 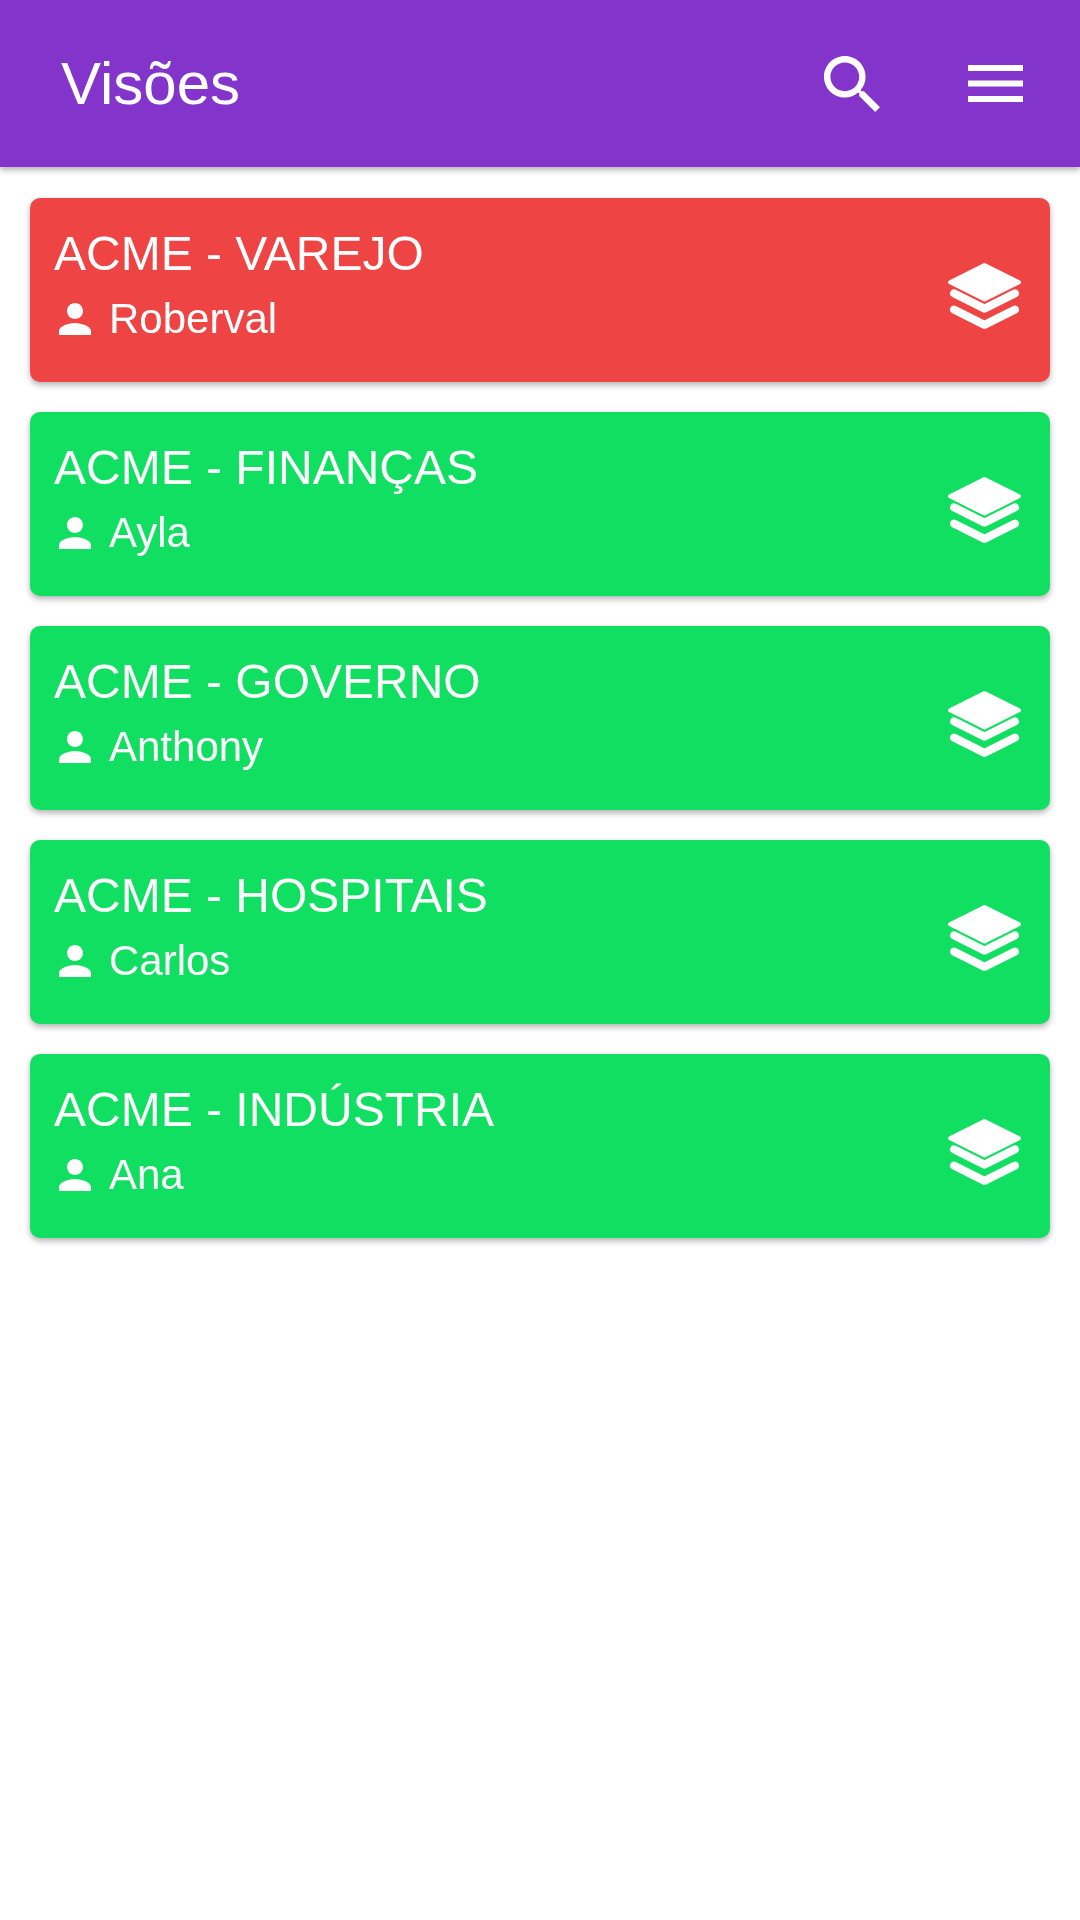 What do you see at coordinates (239, 253) in the screenshot?
I see `card-title: ACME - VAREJO` at bounding box center [239, 253].